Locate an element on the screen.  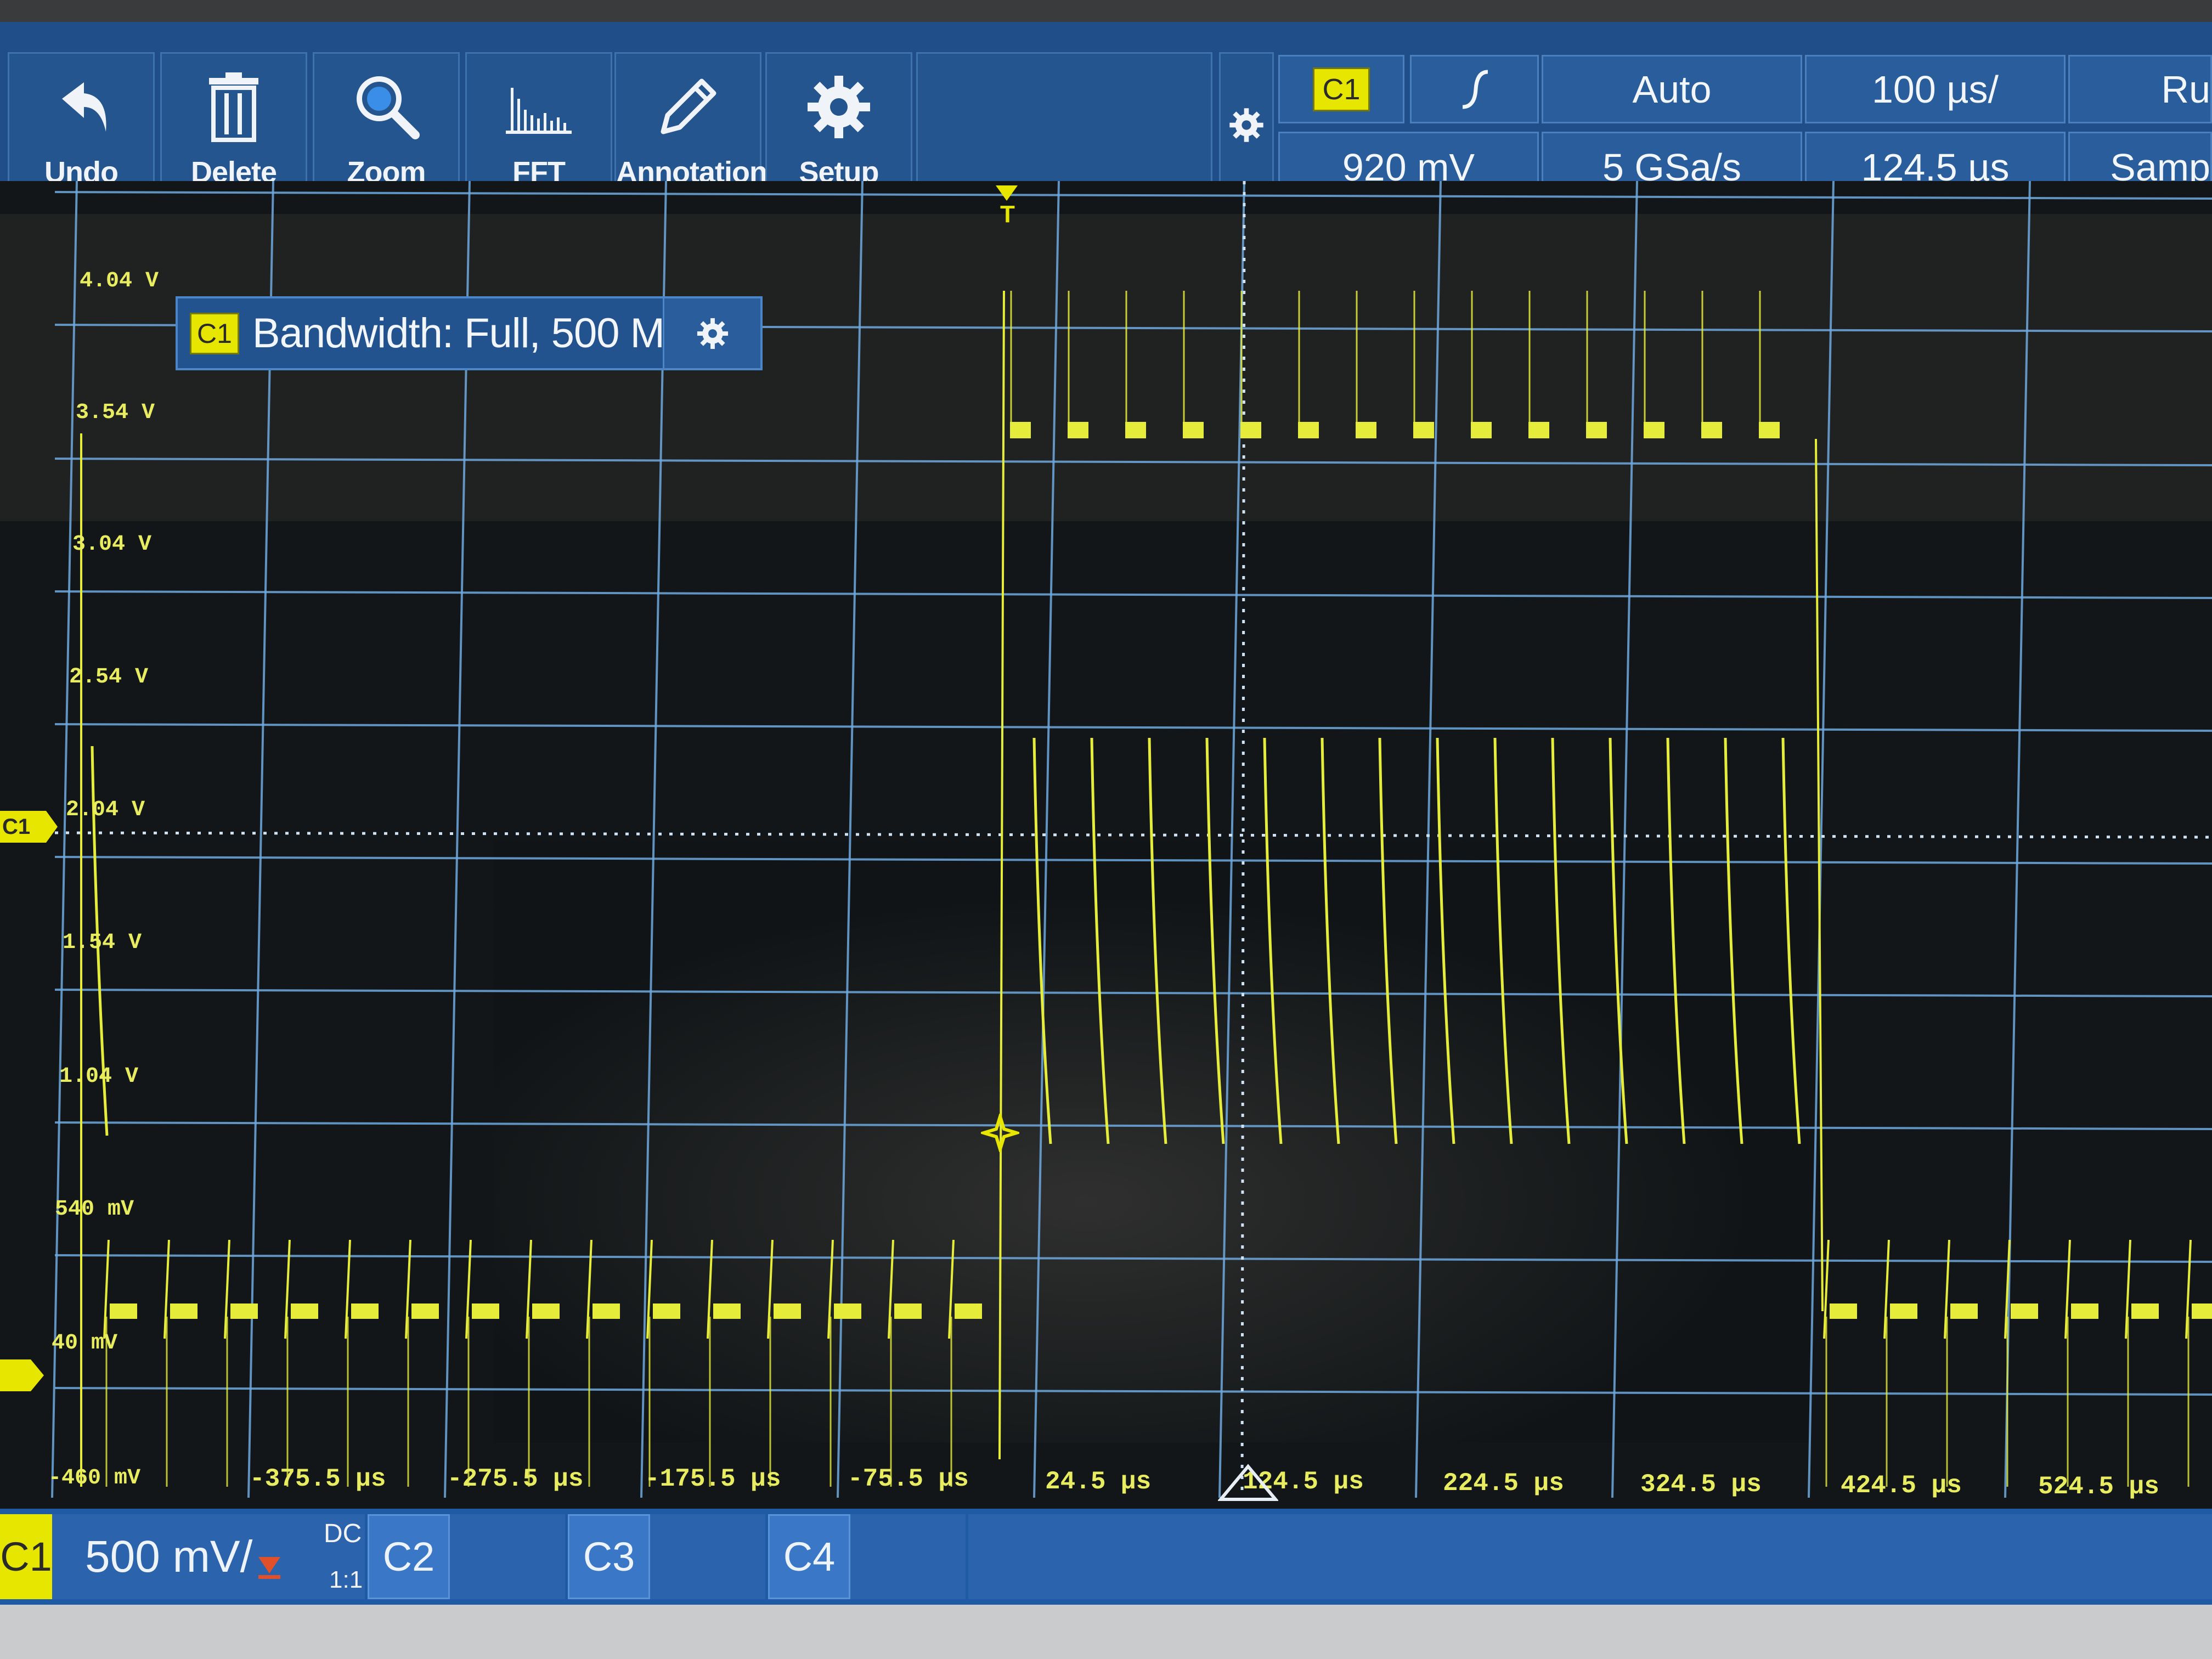
crosshair-icon is located at coordinates (1000, 1132).